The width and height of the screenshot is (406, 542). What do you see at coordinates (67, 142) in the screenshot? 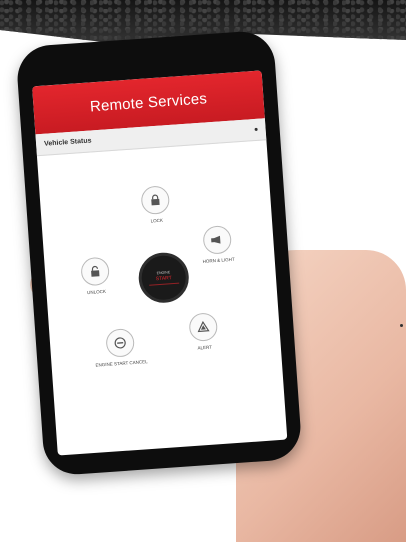
I see `vehicle-status-label: Vehicle Status` at bounding box center [67, 142].